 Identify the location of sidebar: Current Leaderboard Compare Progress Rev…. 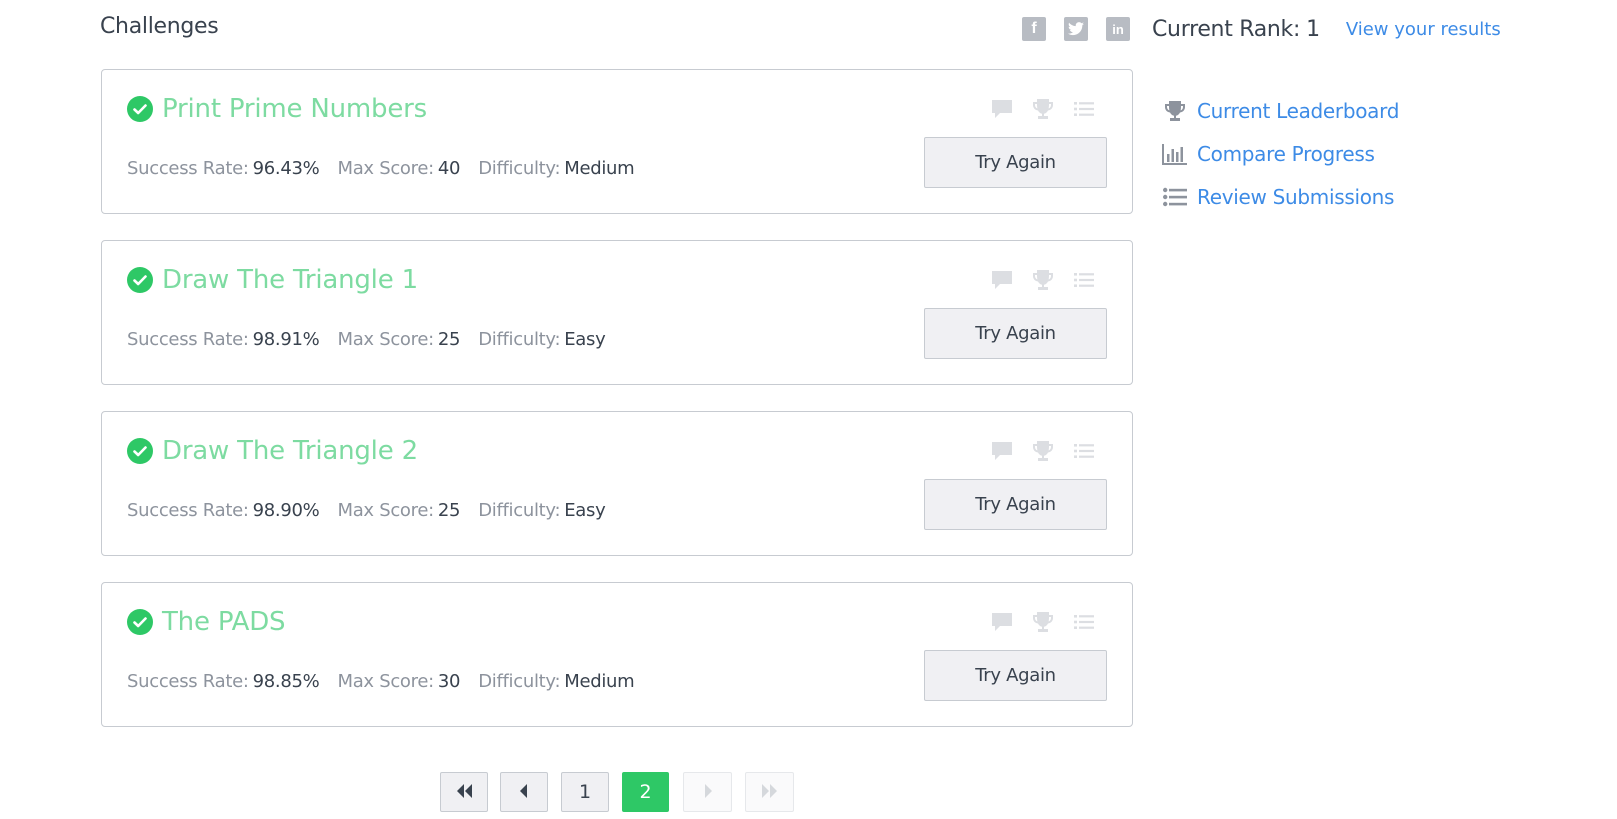
(1281, 164).